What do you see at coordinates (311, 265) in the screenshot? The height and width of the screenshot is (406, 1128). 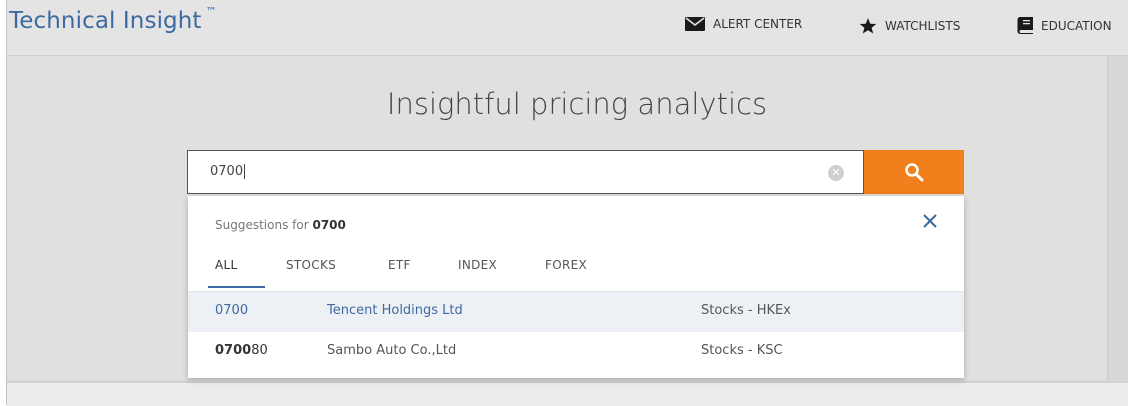 I see `tab-stocks: STOCKS` at bounding box center [311, 265].